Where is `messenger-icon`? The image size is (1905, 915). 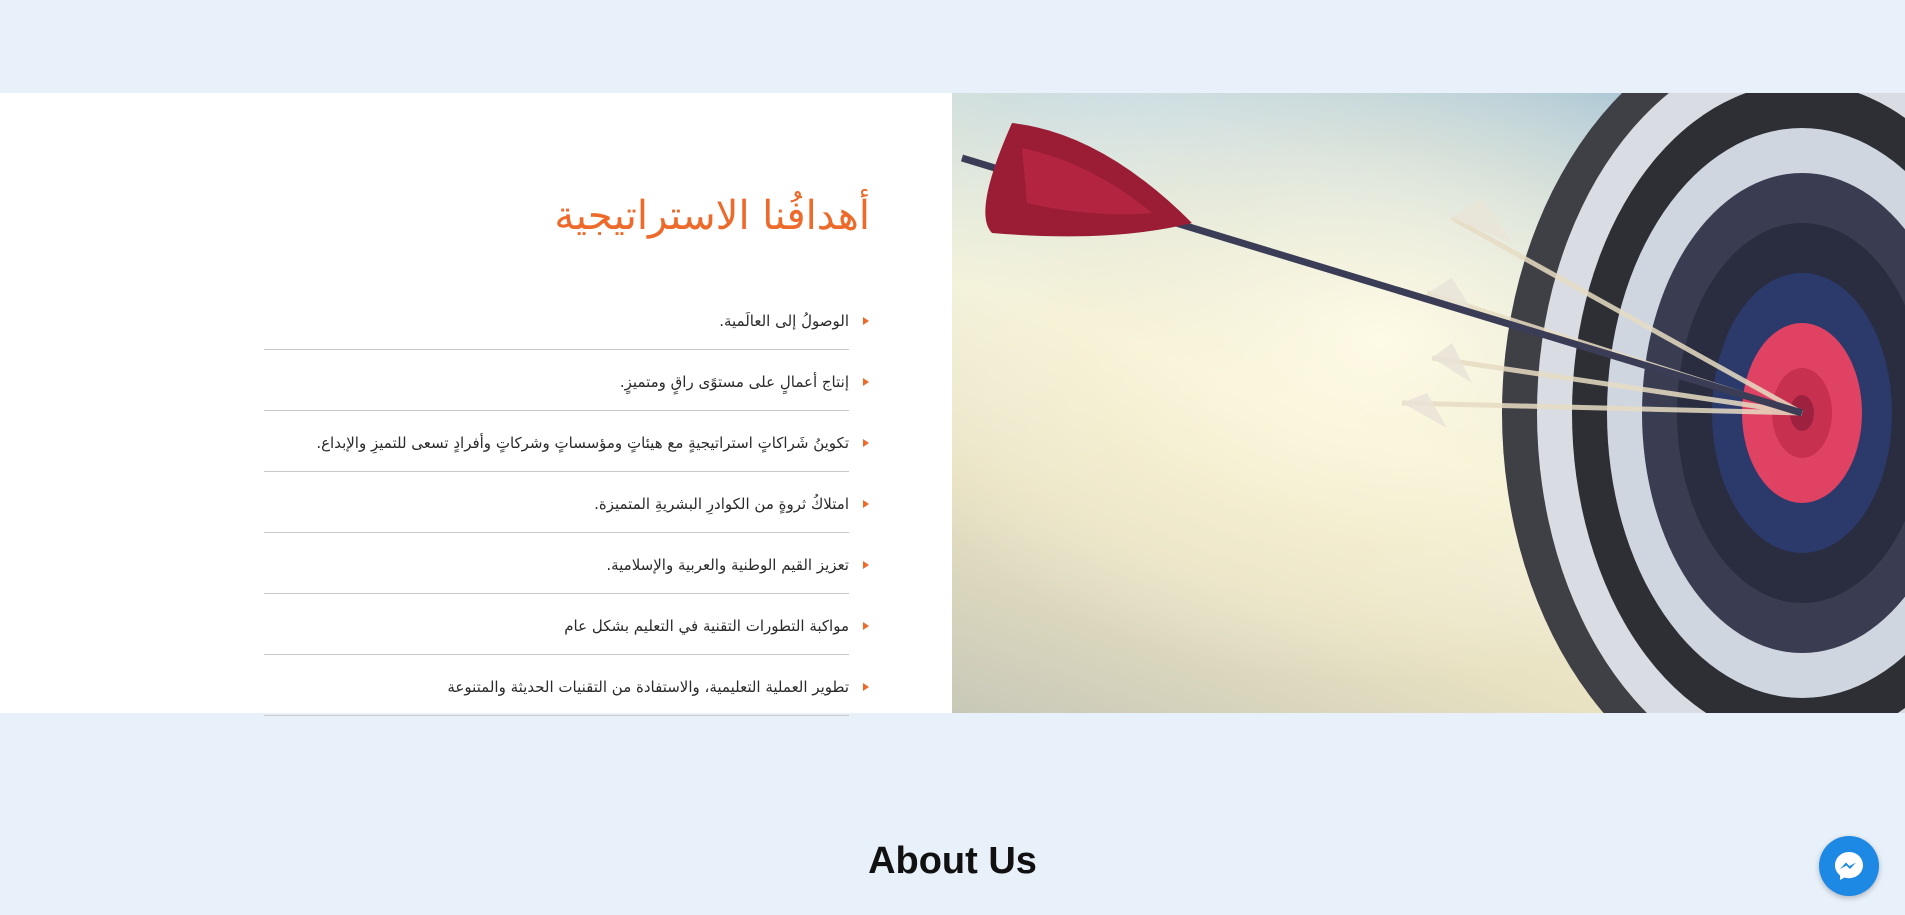 messenger-icon is located at coordinates (1849, 866).